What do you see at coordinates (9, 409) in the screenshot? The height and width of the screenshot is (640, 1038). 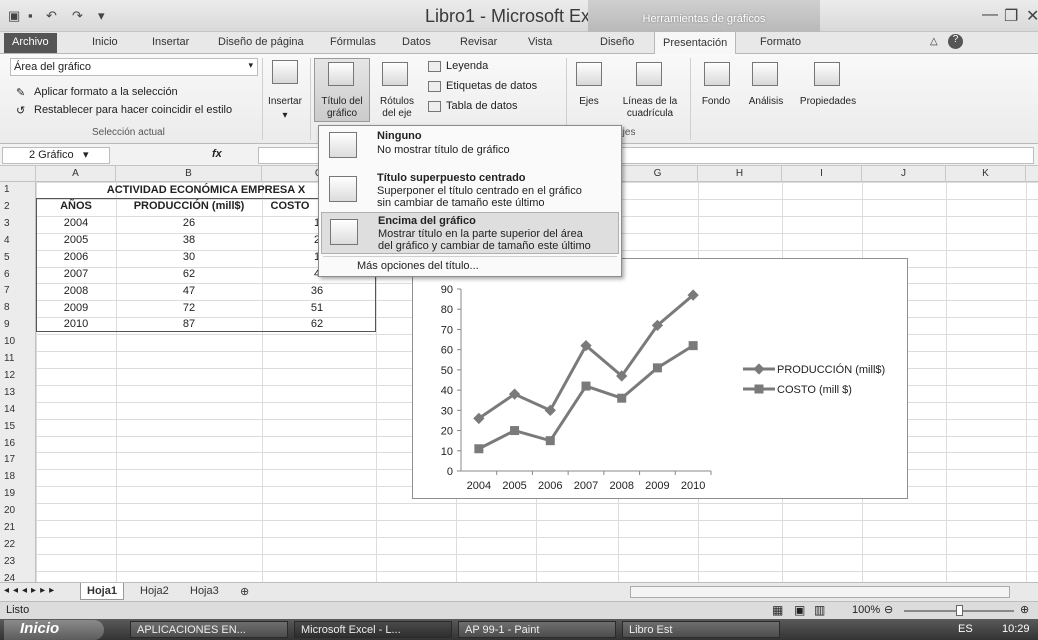 I see `row-header: 14` at bounding box center [9, 409].